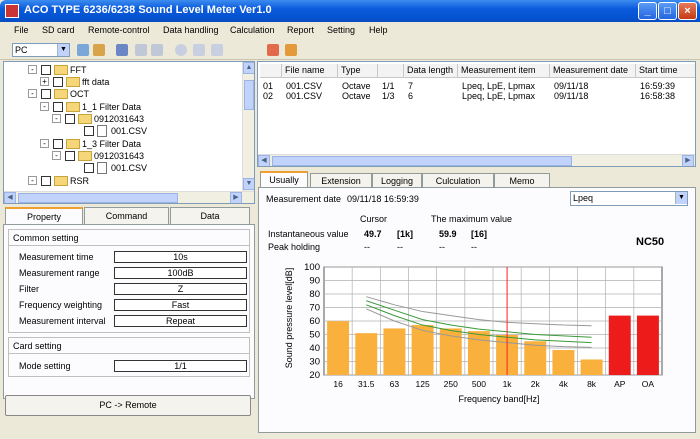 The width and height of the screenshot is (700, 439). Describe the element at coordinates (431, 71) in the screenshot. I see `column-header: Data length` at that location.